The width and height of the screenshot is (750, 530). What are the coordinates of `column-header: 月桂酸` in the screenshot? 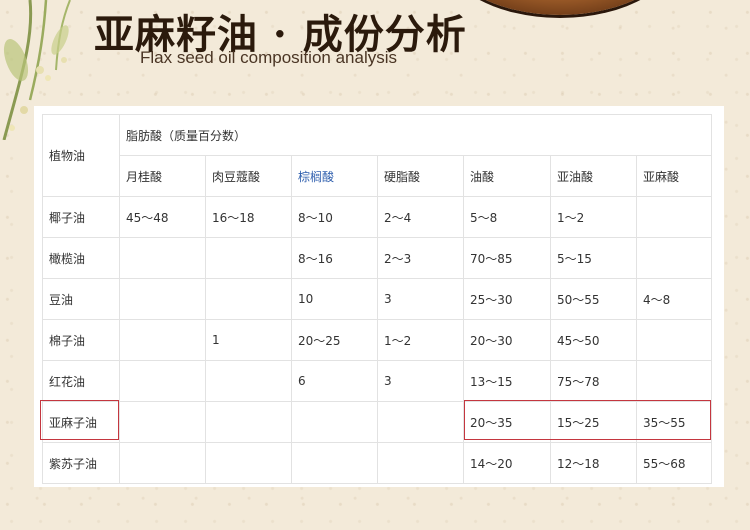 It's located at (162, 176).